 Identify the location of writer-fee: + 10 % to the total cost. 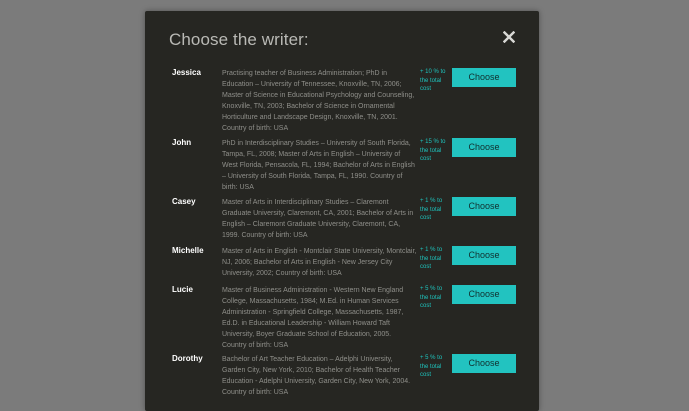
(433, 80).